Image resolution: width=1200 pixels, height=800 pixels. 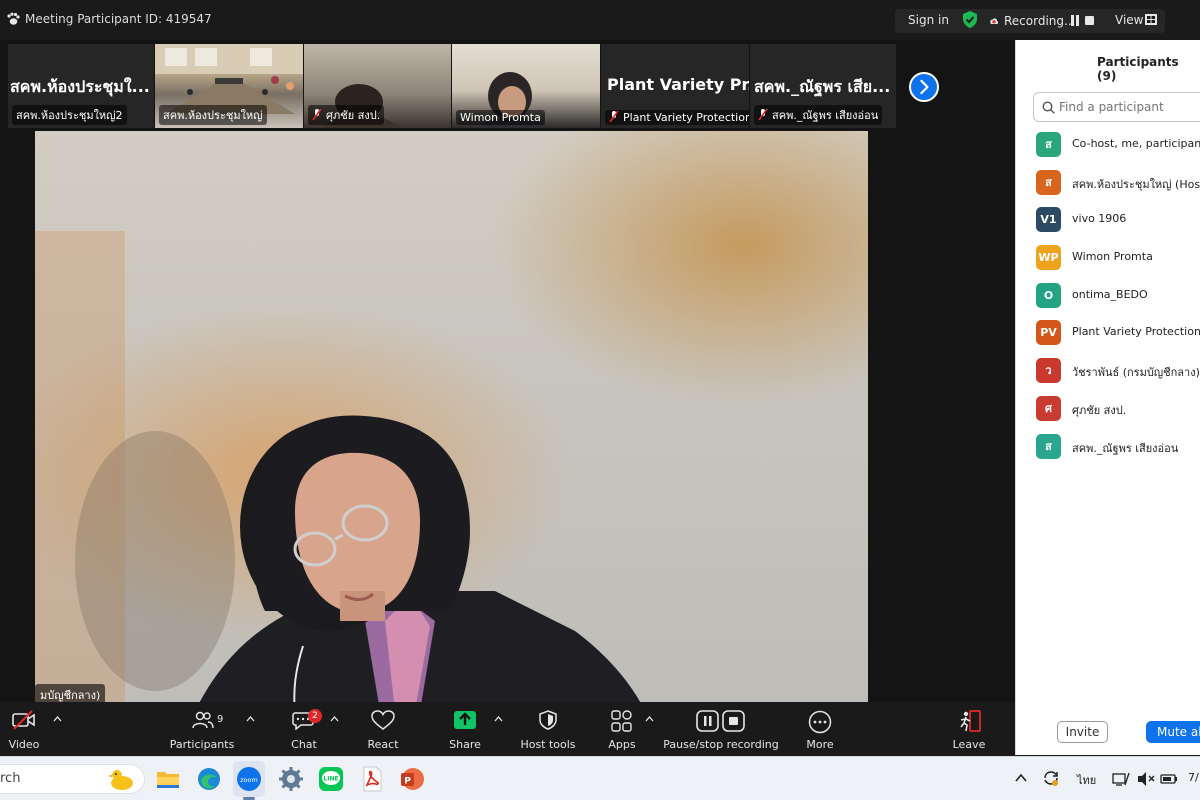 I want to click on pause-stop-label: Pause/stop recording, so click(x=721, y=744).